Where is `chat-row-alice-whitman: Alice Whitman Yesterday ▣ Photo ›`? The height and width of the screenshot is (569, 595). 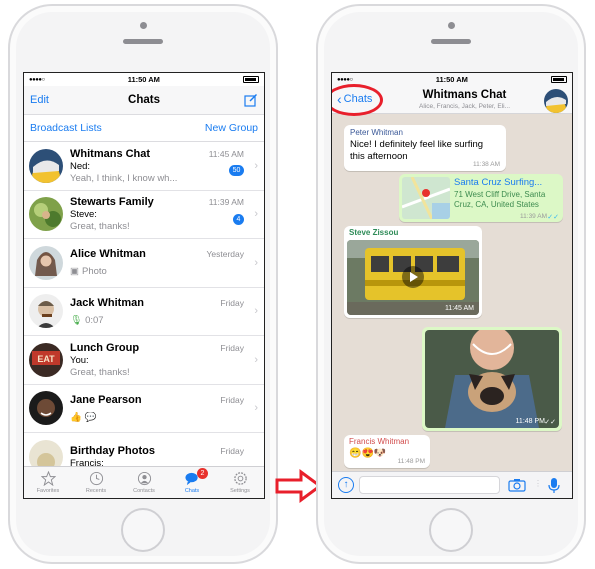
chat-row-alice-whitman: Alice Whitman Yesterday ▣ Photo › is located at coordinates (144, 263).